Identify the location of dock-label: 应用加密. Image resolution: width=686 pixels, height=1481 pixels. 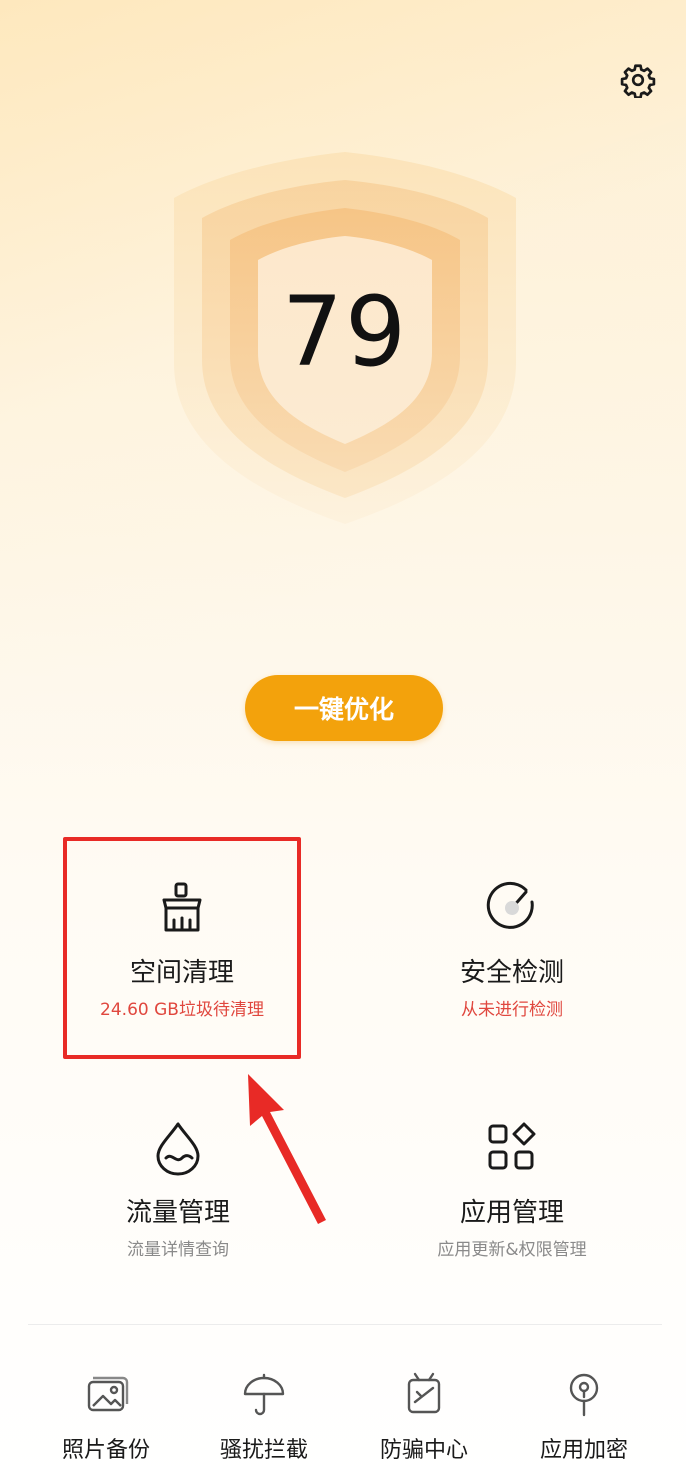
(583, 1450).